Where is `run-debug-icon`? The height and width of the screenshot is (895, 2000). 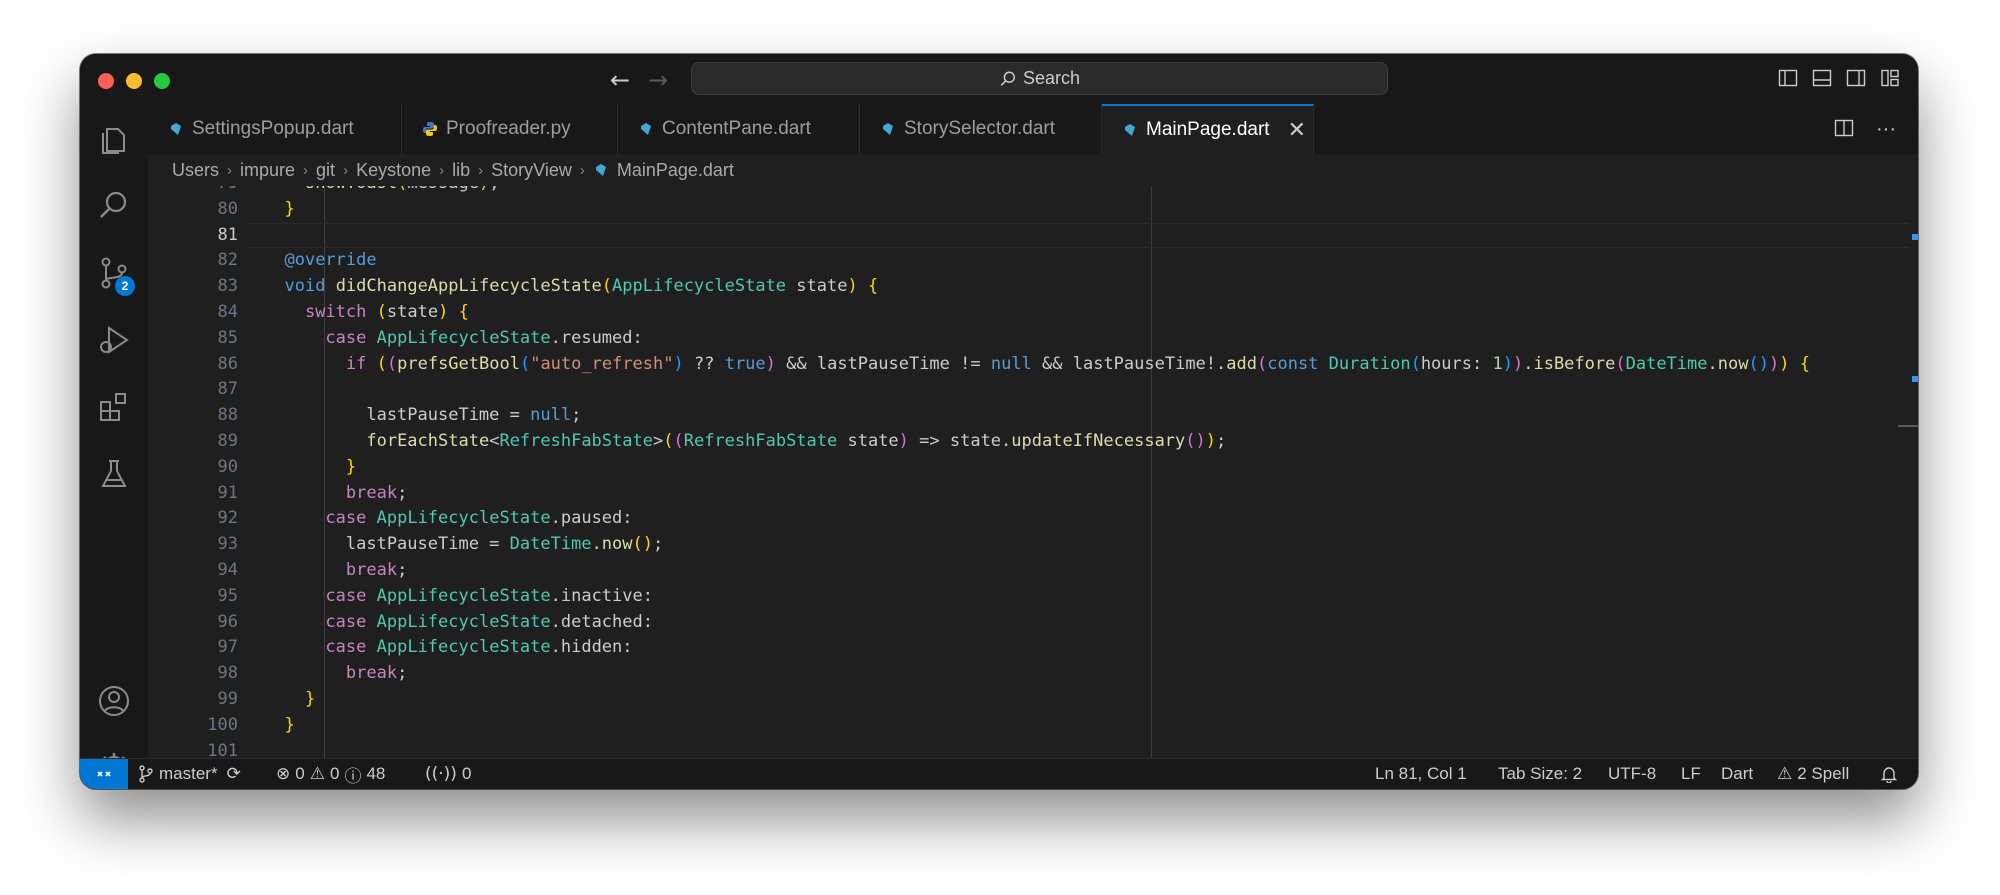 run-debug-icon is located at coordinates (114, 340).